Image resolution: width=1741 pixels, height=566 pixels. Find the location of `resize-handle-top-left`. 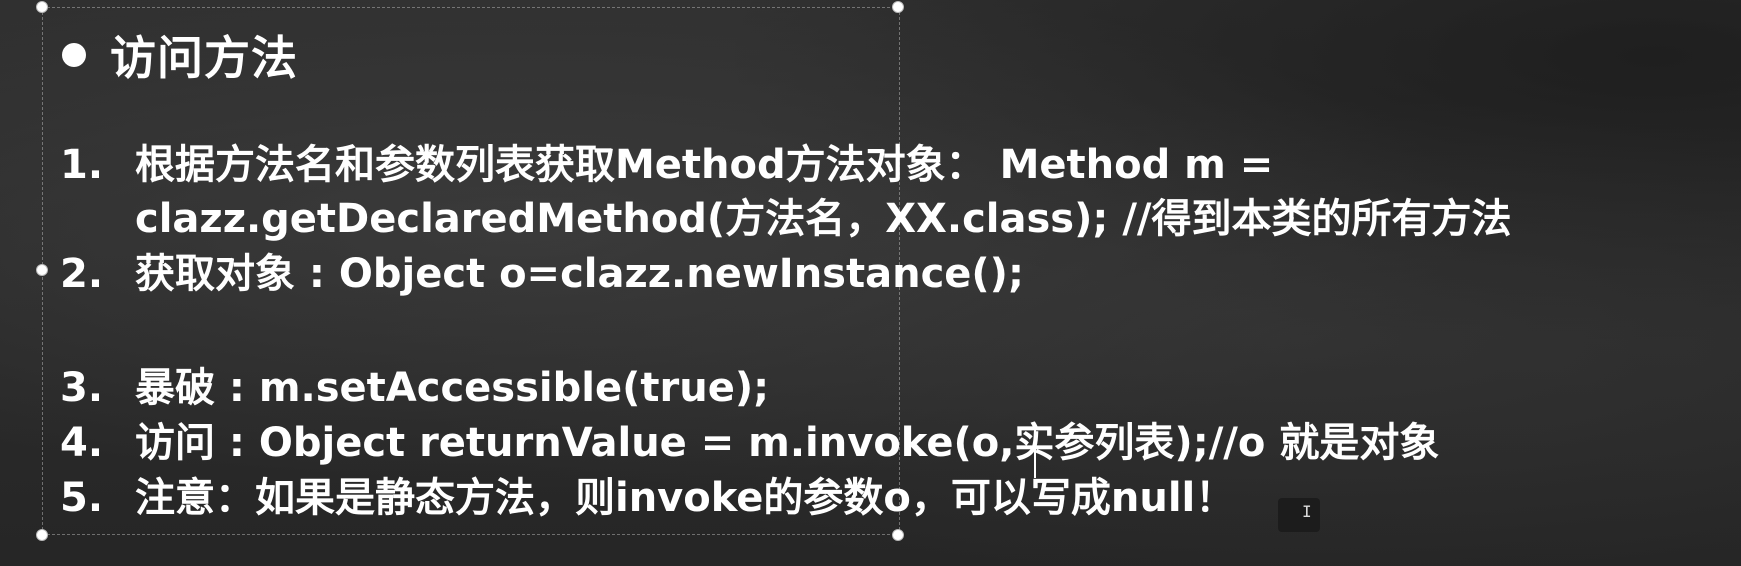

resize-handle-top-left is located at coordinates (42, 7).